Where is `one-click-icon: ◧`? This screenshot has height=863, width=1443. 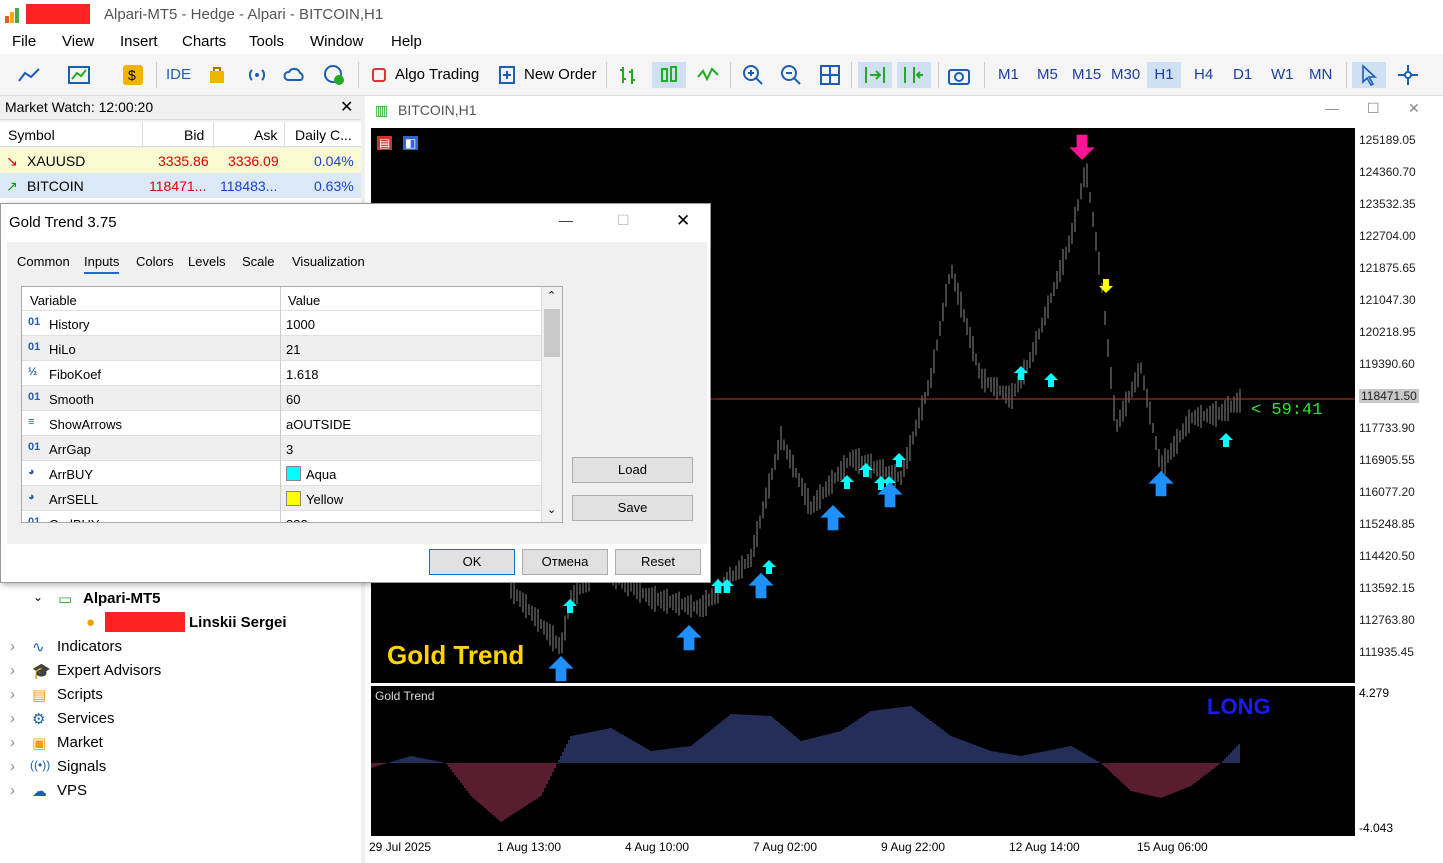
one-click-icon: ◧ is located at coordinates (411, 143).